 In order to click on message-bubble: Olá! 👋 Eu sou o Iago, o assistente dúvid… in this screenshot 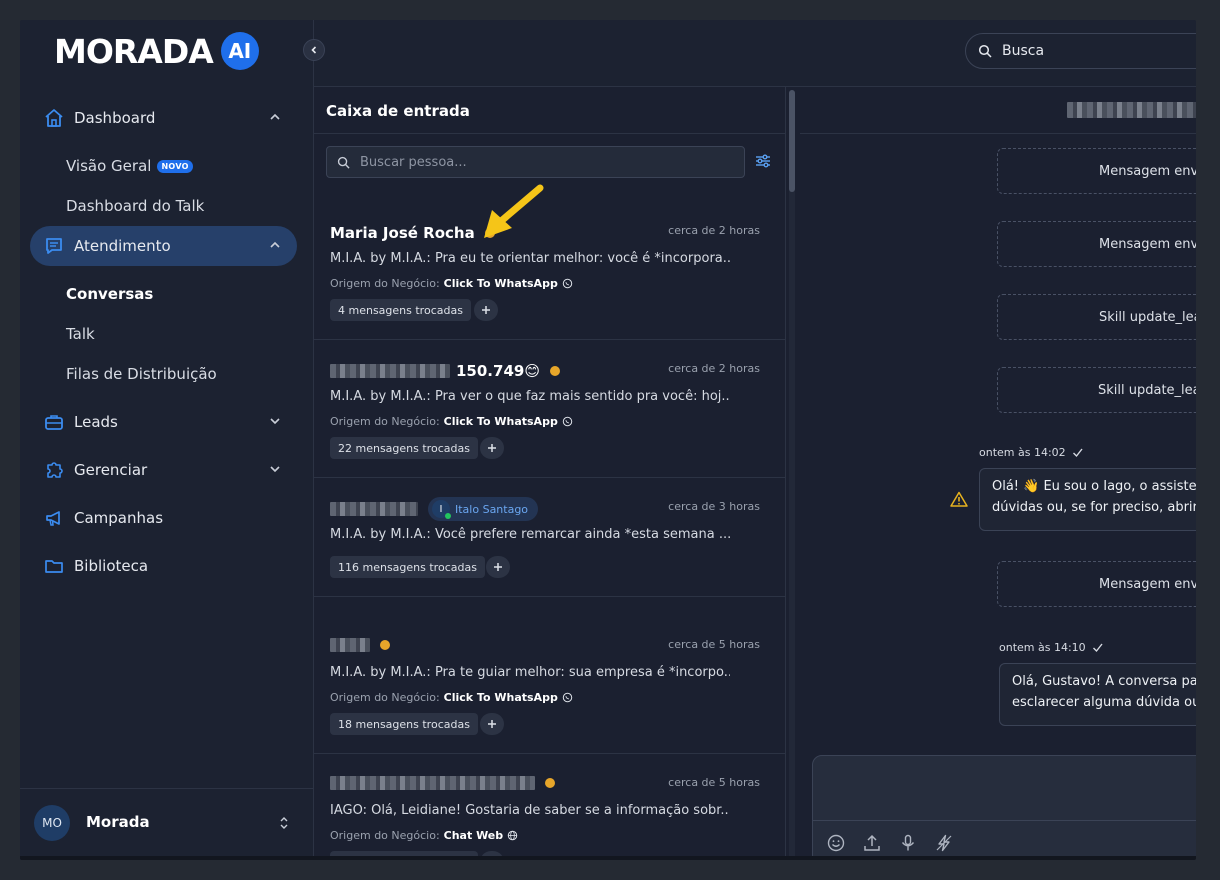, I will do `click(1087, 499)`.